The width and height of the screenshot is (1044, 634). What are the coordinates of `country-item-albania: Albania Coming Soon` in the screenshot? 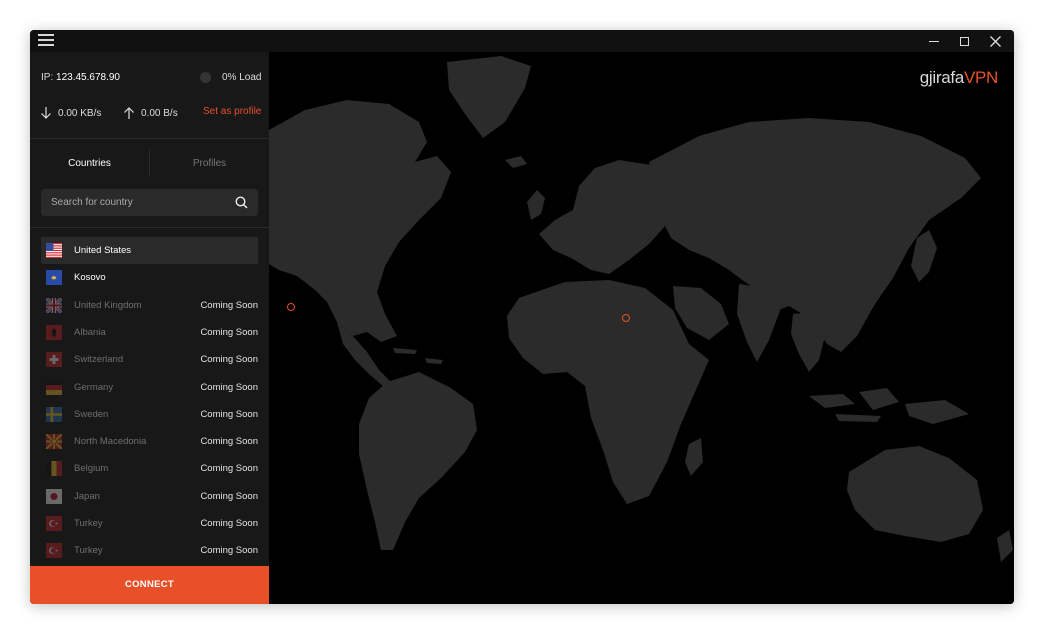 It's located at (149, 332).